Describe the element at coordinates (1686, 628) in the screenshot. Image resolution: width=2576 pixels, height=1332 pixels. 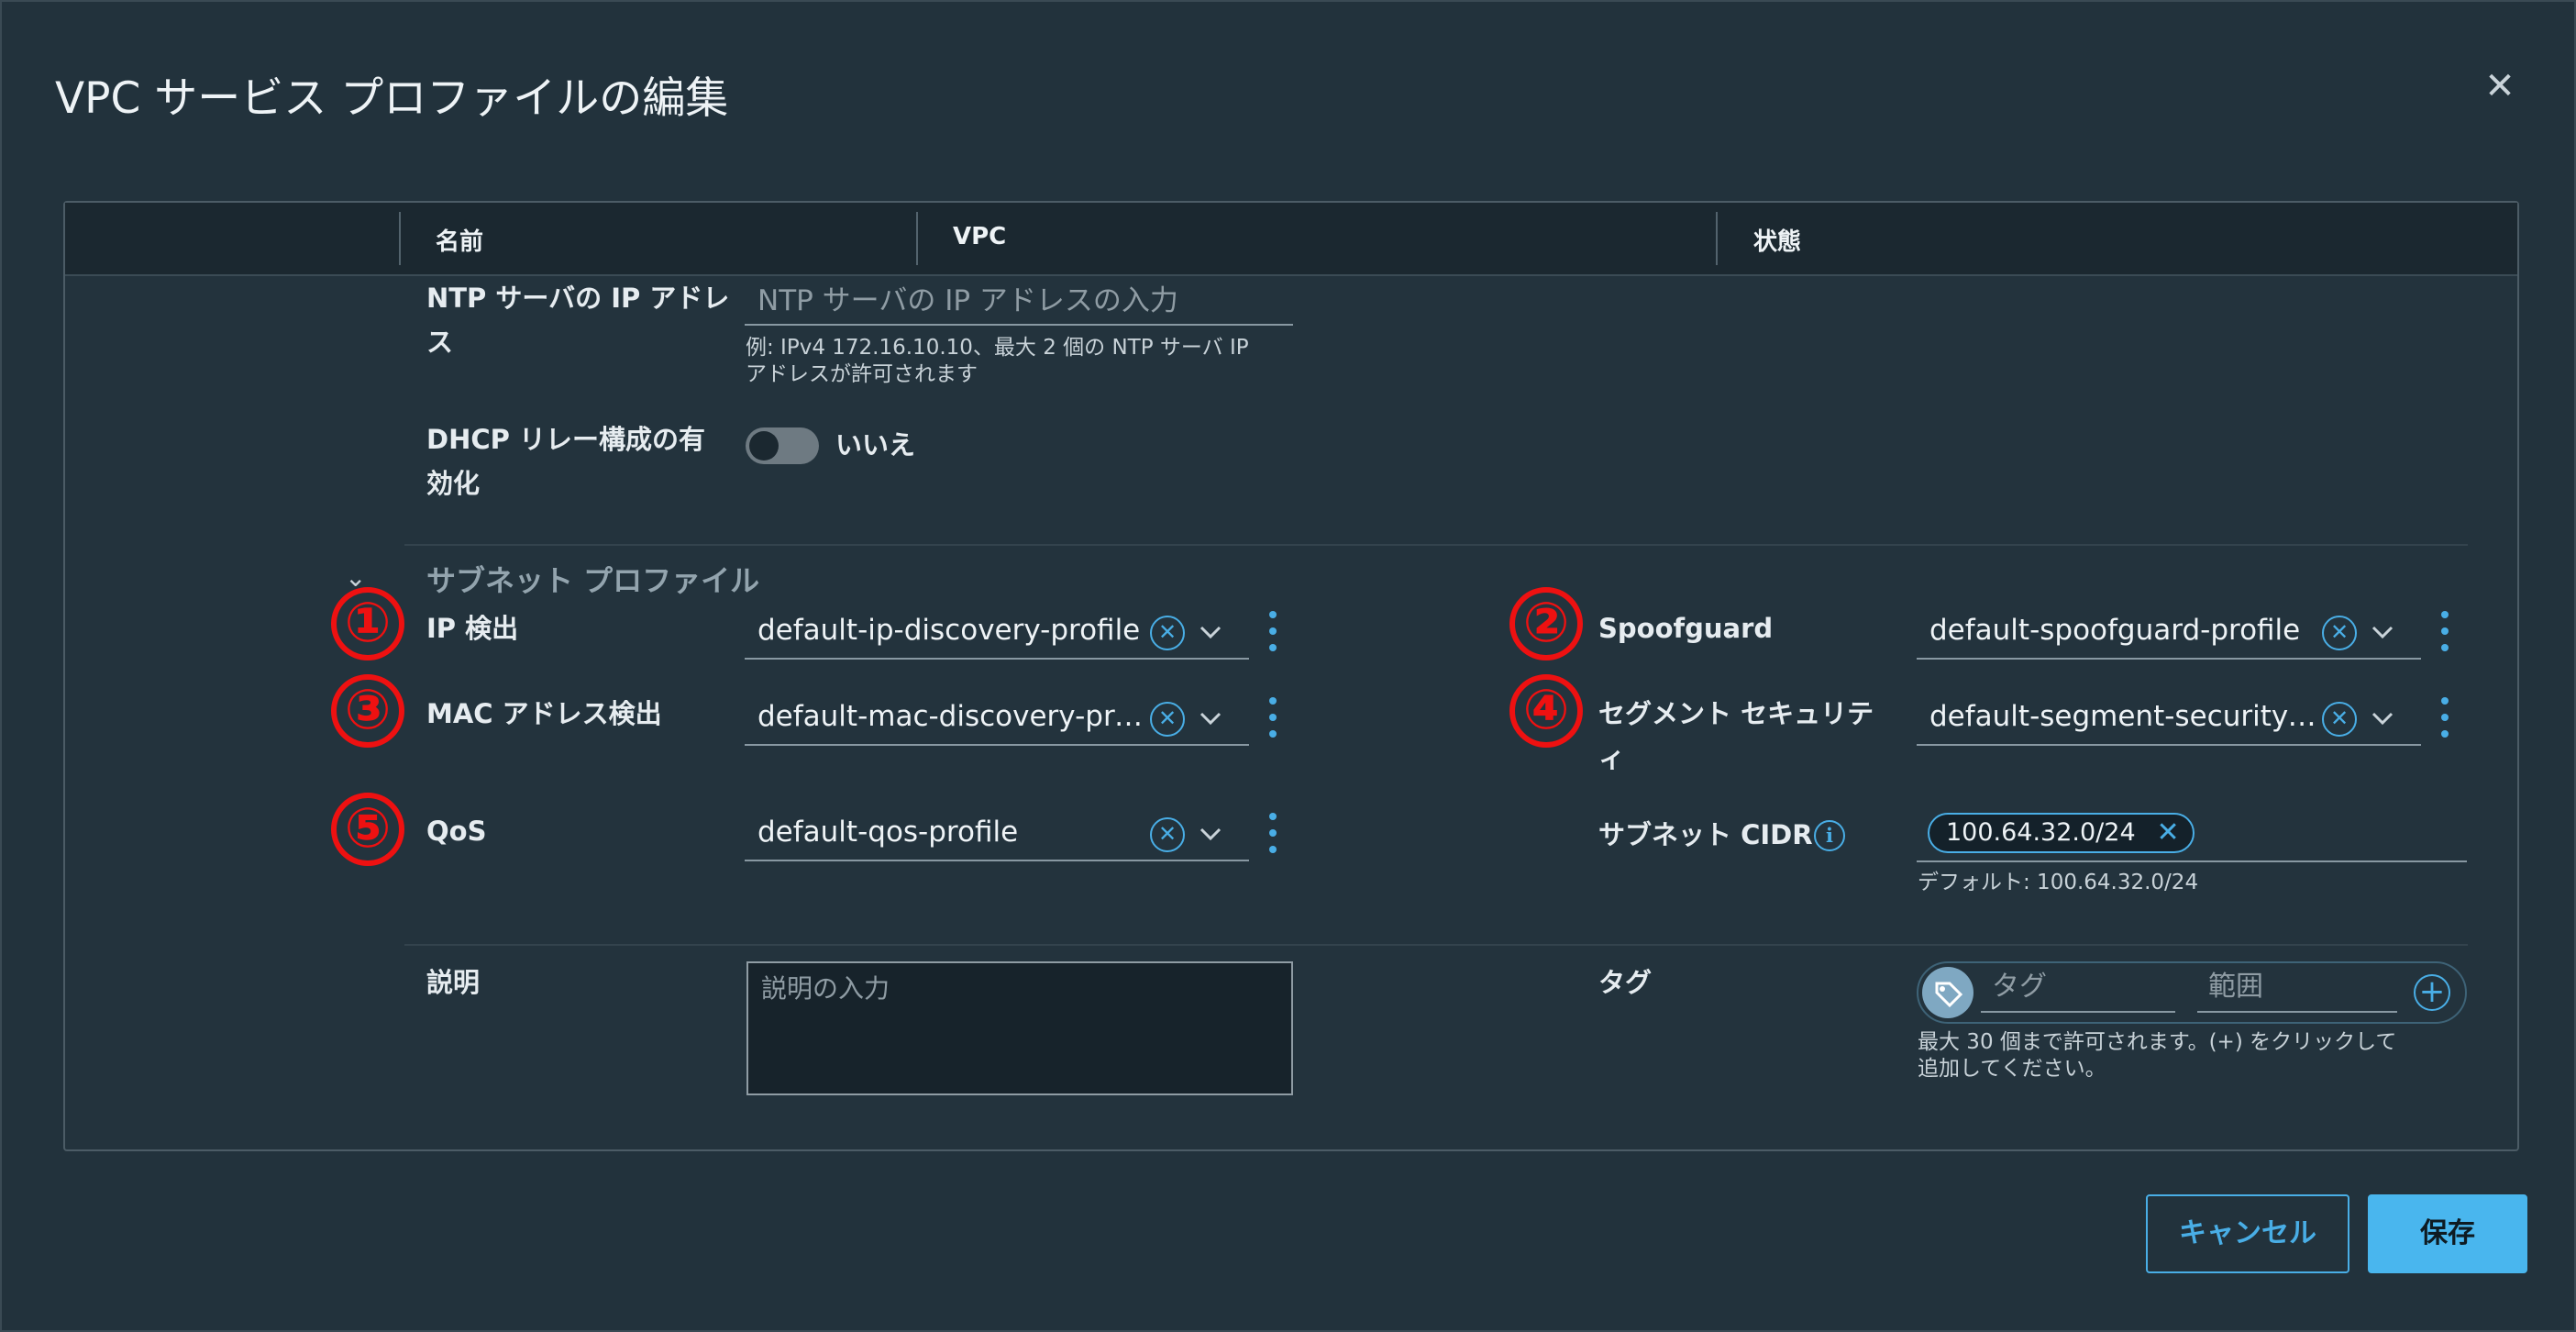
I see `spoofguard-label: Spoofguard` at that location.